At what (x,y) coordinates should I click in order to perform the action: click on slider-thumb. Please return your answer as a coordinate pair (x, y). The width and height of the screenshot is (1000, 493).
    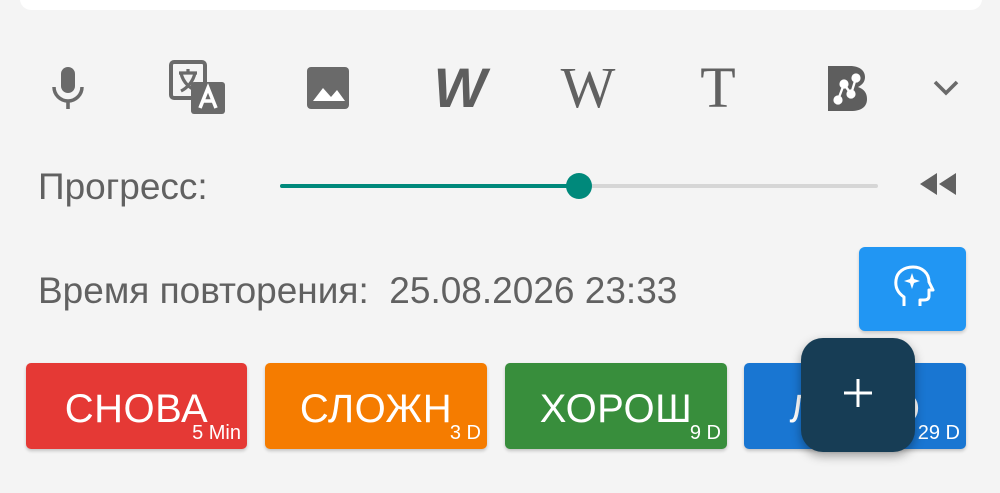
    Looking at the image, I should click on (579, 186).